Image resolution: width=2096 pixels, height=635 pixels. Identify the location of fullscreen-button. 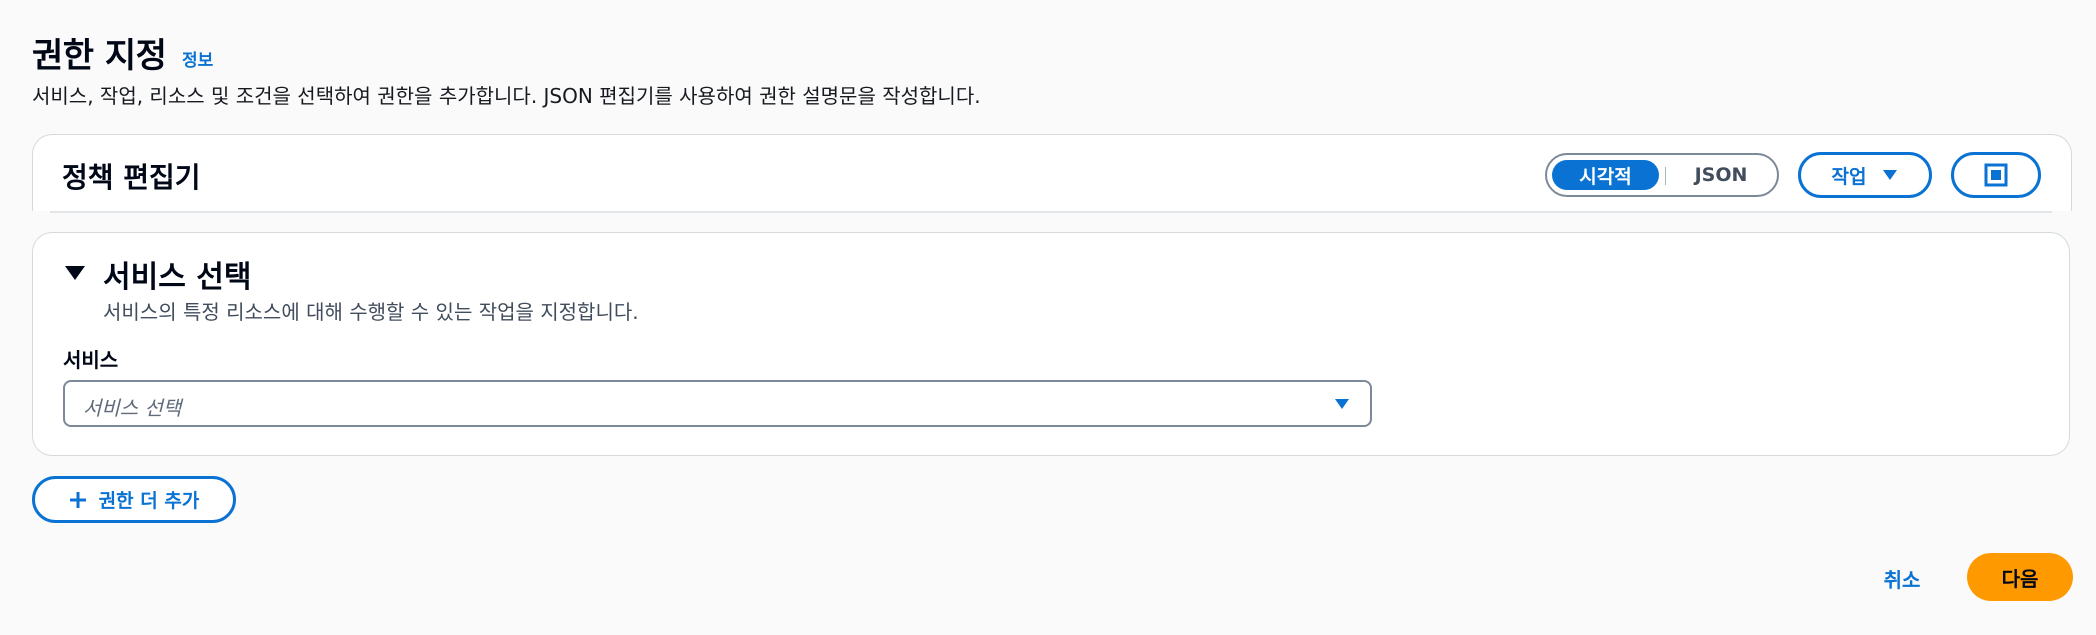
(1996, 175).